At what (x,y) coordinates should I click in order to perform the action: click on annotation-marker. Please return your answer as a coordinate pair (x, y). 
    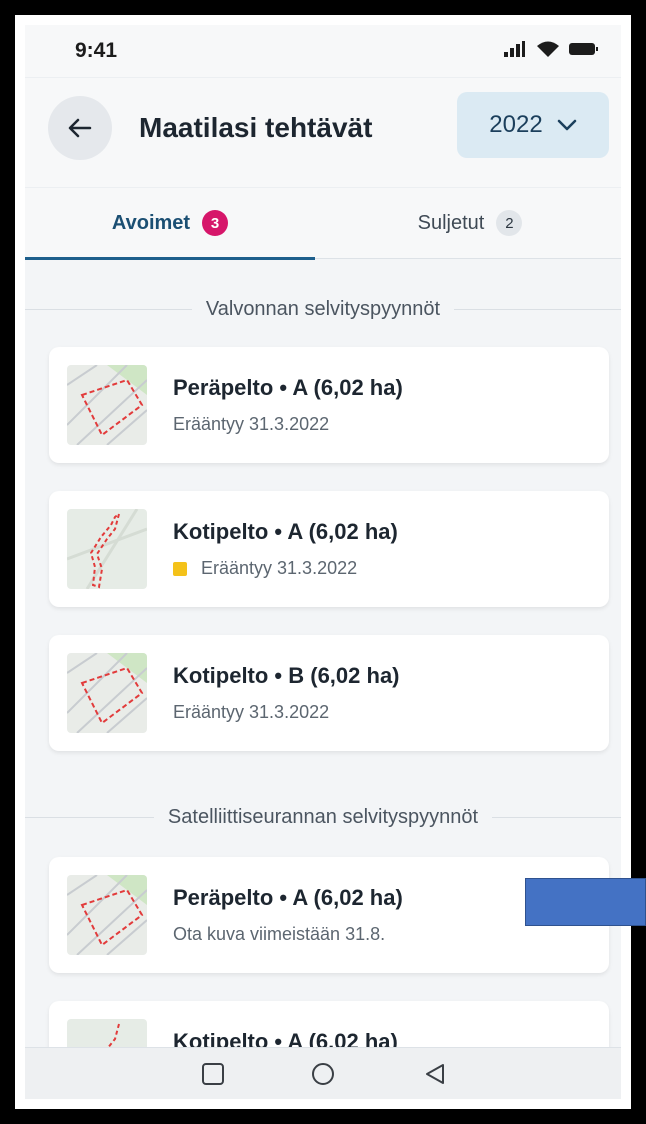
    Looking at the image, I should click on (585, 902).